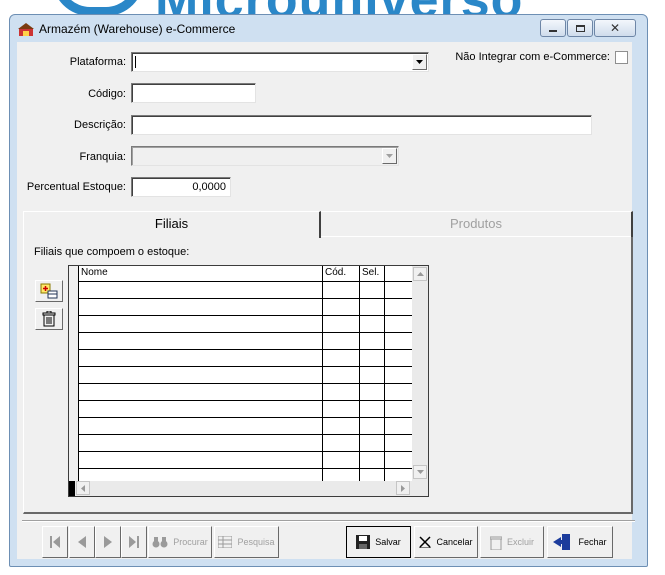  I want to click on previous-record-button, so click(82, 542).